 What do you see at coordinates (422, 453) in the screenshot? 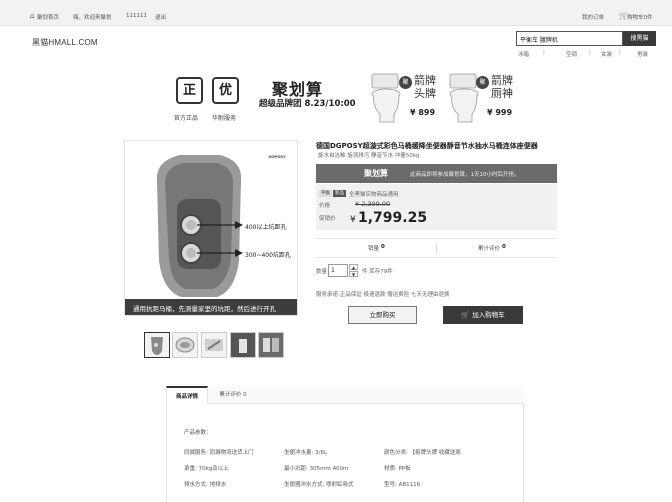
I see `param-cell: 颜色分类: 【箭牌头牌 收藏送原` at bounding box center [422, 453].